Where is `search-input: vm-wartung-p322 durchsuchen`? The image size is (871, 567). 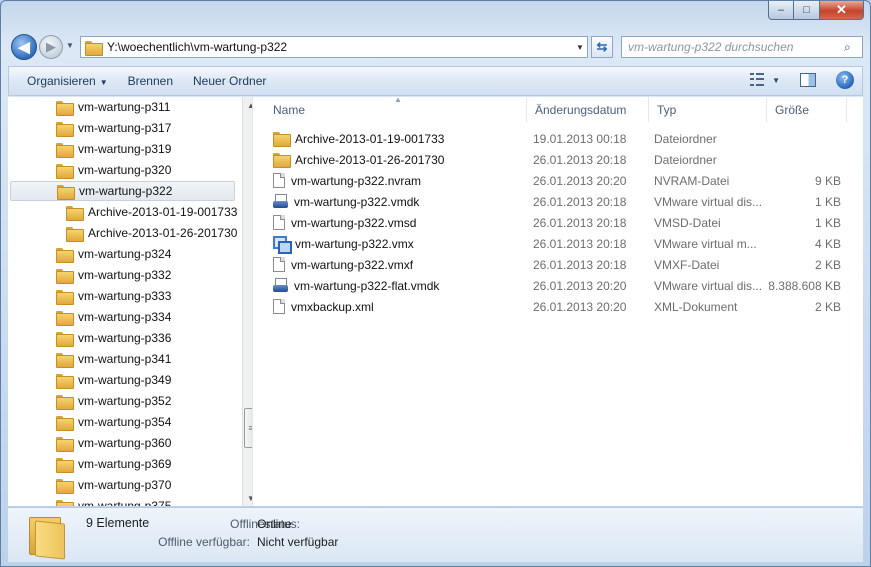 search-input: vm-wartung-p322 durchsuchen is located at coordinates (736, 47).